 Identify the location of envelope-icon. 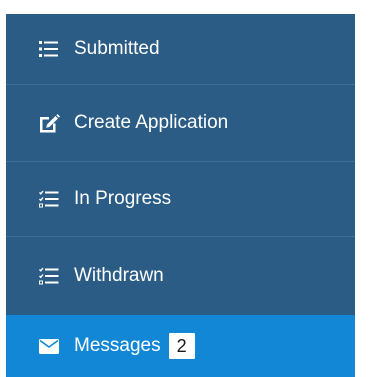
(49, 346).